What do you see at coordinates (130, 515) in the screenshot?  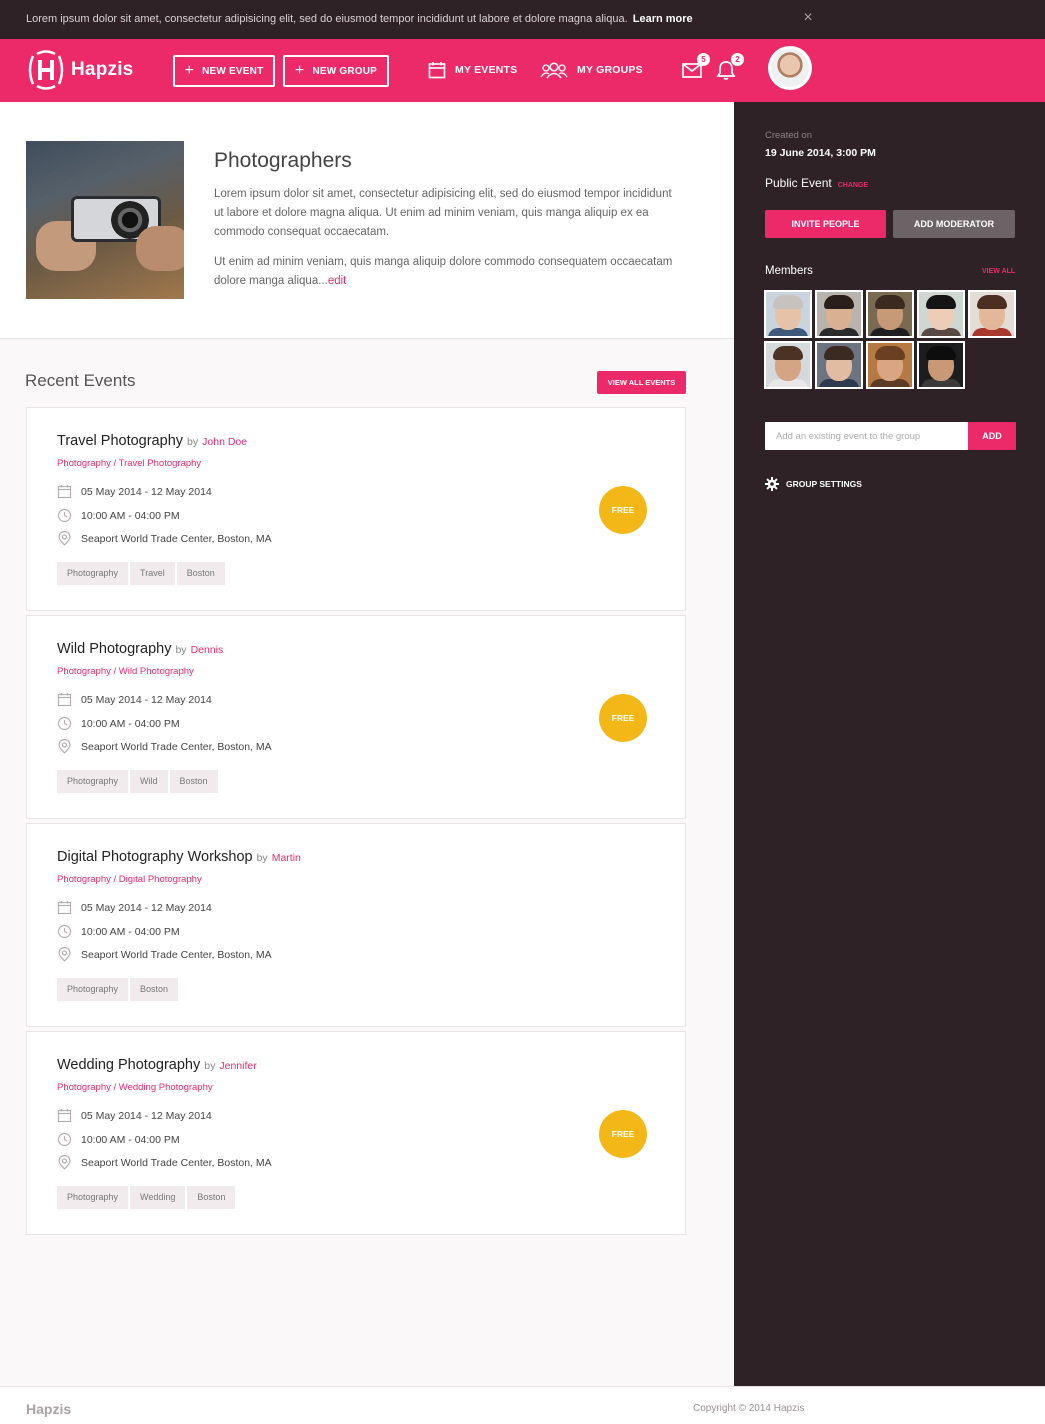 I see `event-time: 10:00 AM - 04:00 PM` at bounding box center [130, 515].